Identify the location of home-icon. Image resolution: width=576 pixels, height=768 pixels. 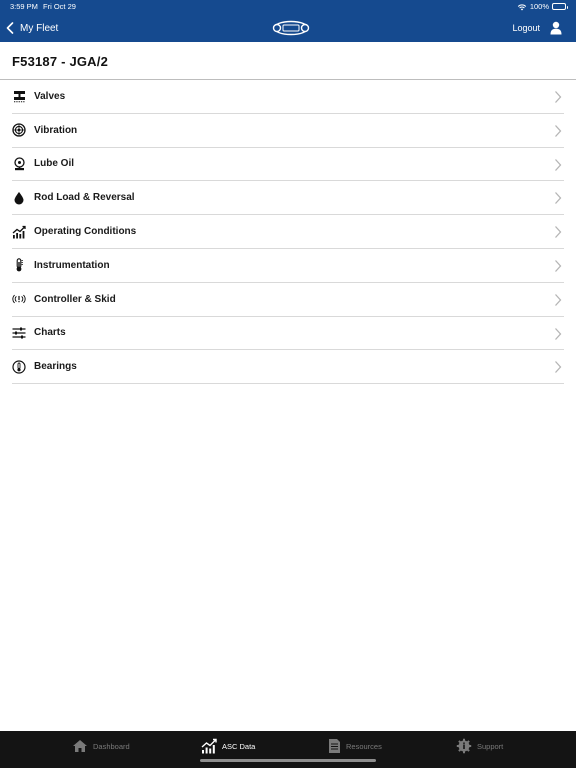
(80, 746).